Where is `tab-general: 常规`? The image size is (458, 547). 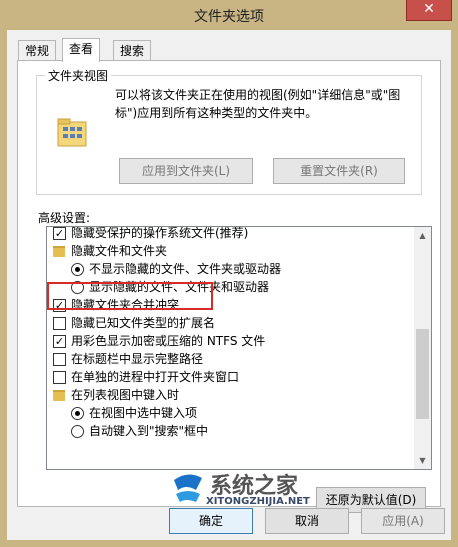
tab-general: 常规 is located at coordinates (37, 50).